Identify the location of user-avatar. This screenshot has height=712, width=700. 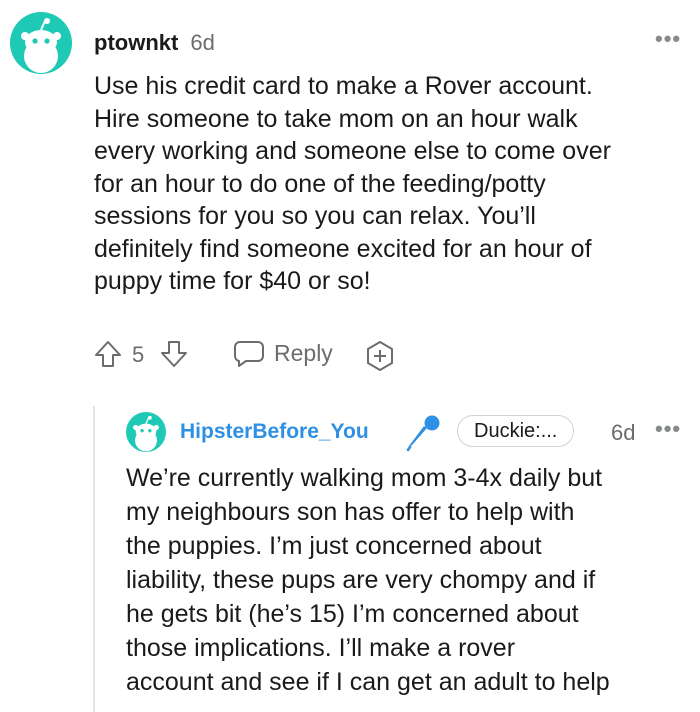
(41, 43).